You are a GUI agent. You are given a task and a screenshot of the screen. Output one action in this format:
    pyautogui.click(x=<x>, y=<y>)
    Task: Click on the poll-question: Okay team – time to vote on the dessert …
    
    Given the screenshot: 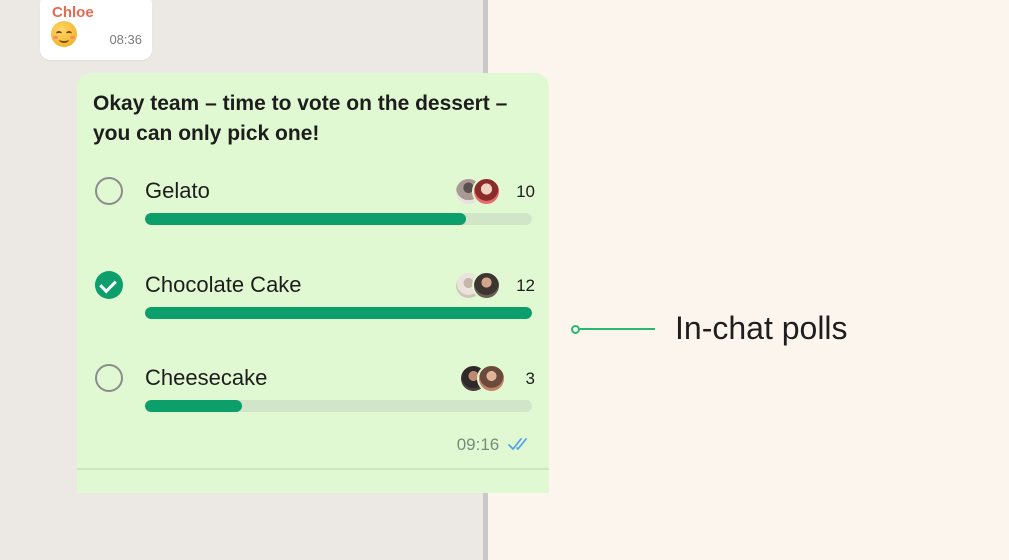 What is the action you would take?
    pyautogui.click(x=300, y=118)
    